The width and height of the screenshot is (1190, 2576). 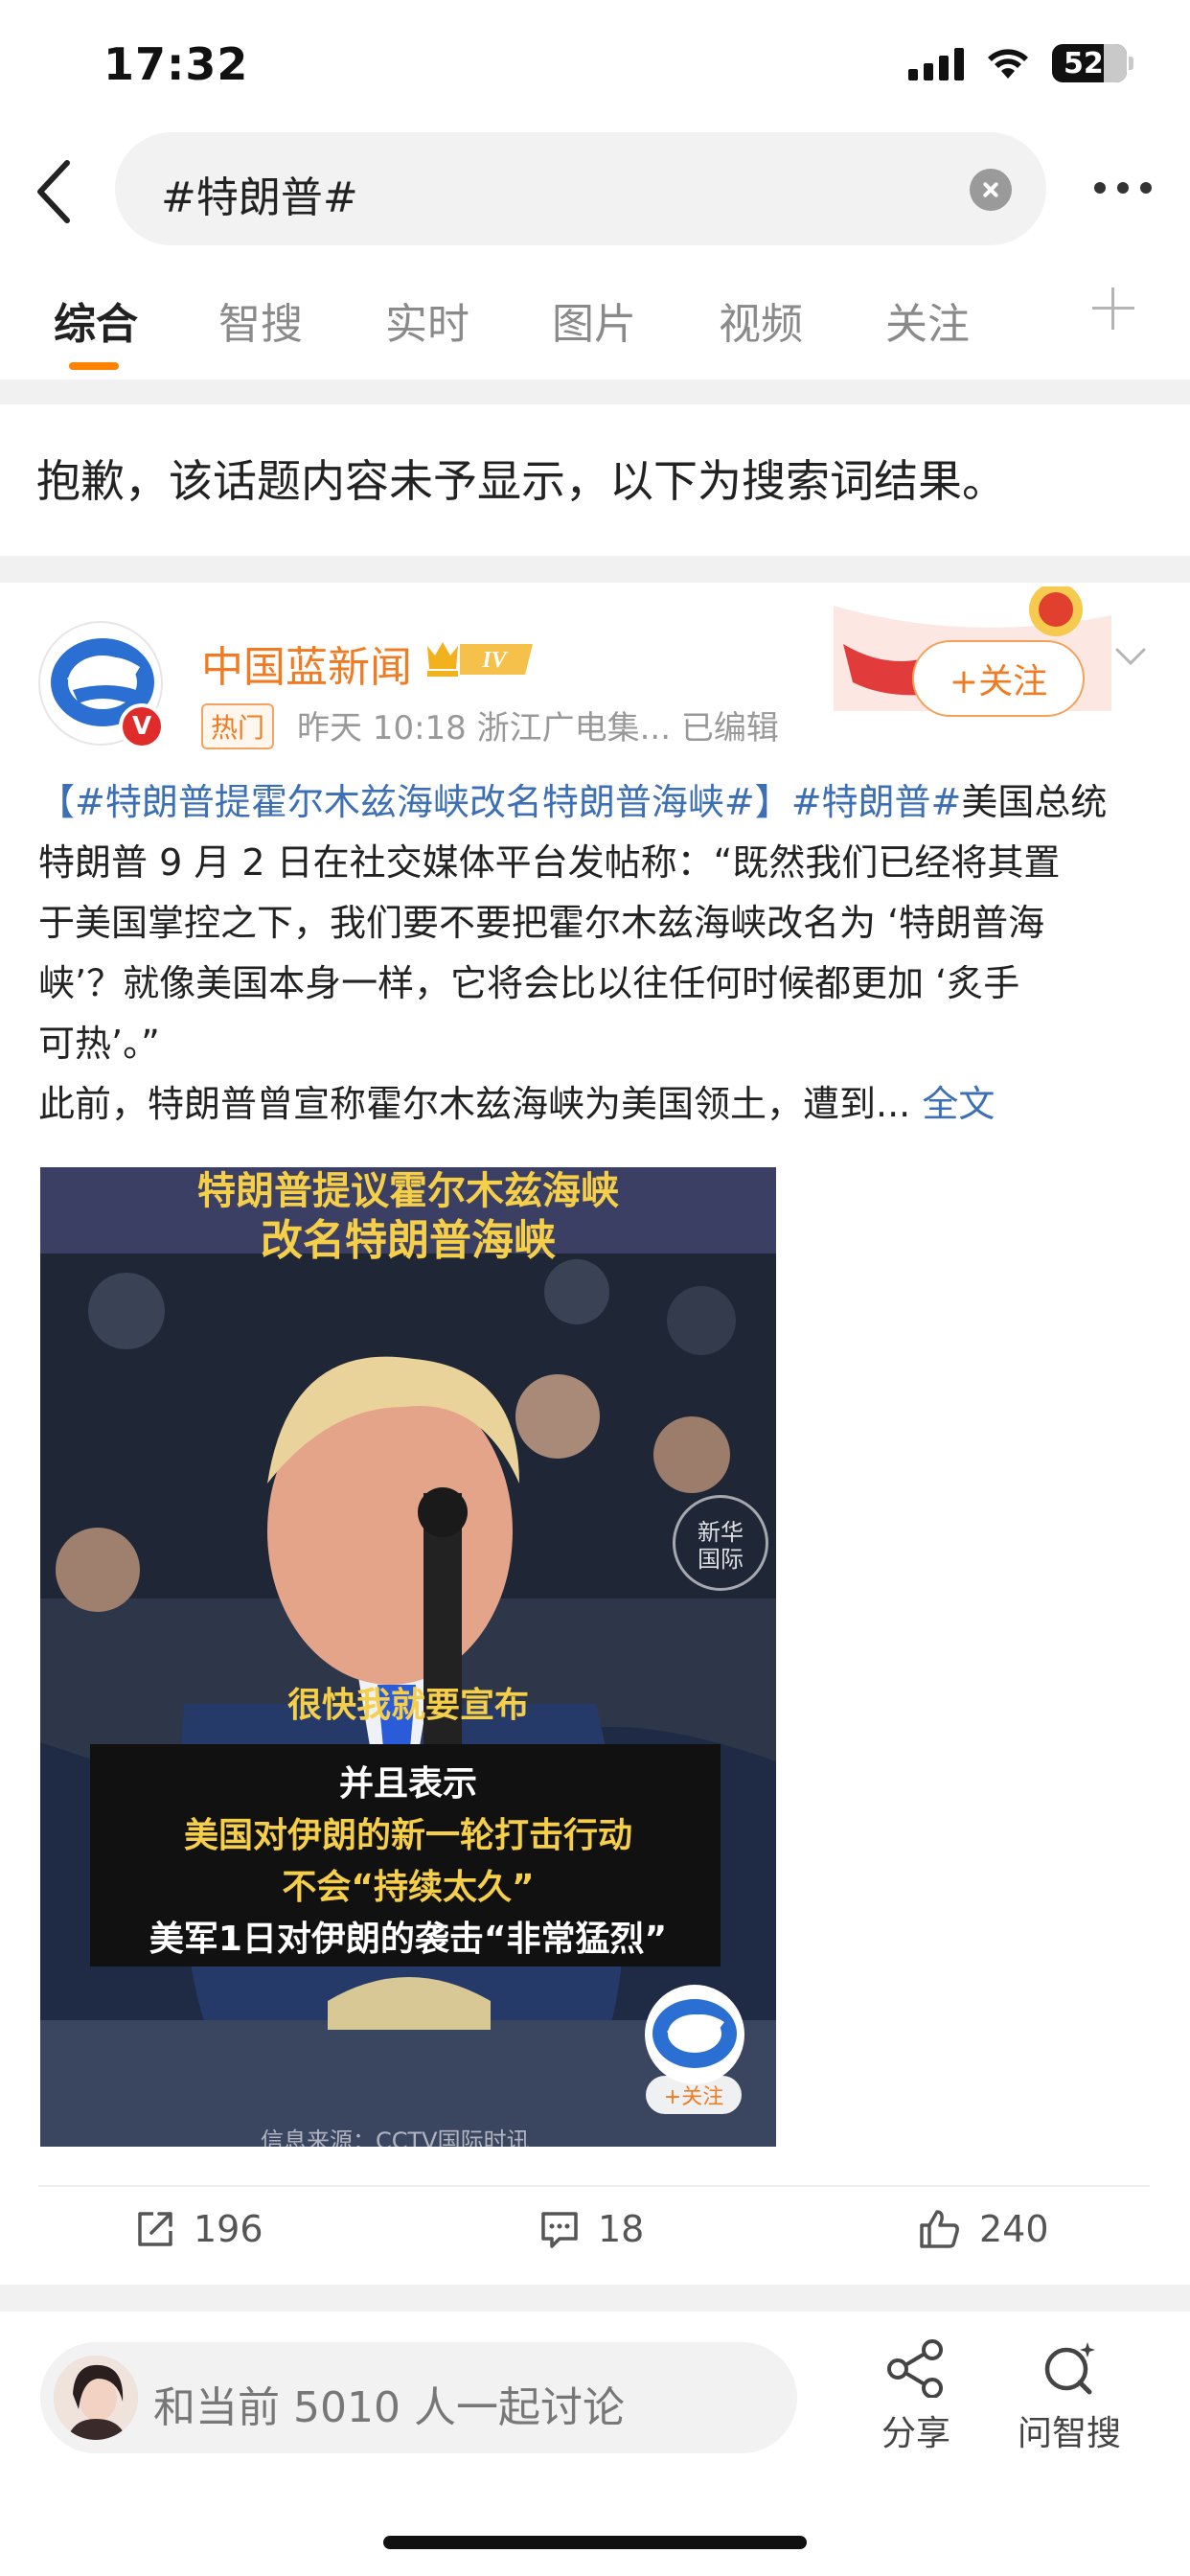 What do you see at coordinates (1069, 2396) in the screenshot?
I see `ask-ai-button: 问智搜` at bounding box center [1069, 2396].